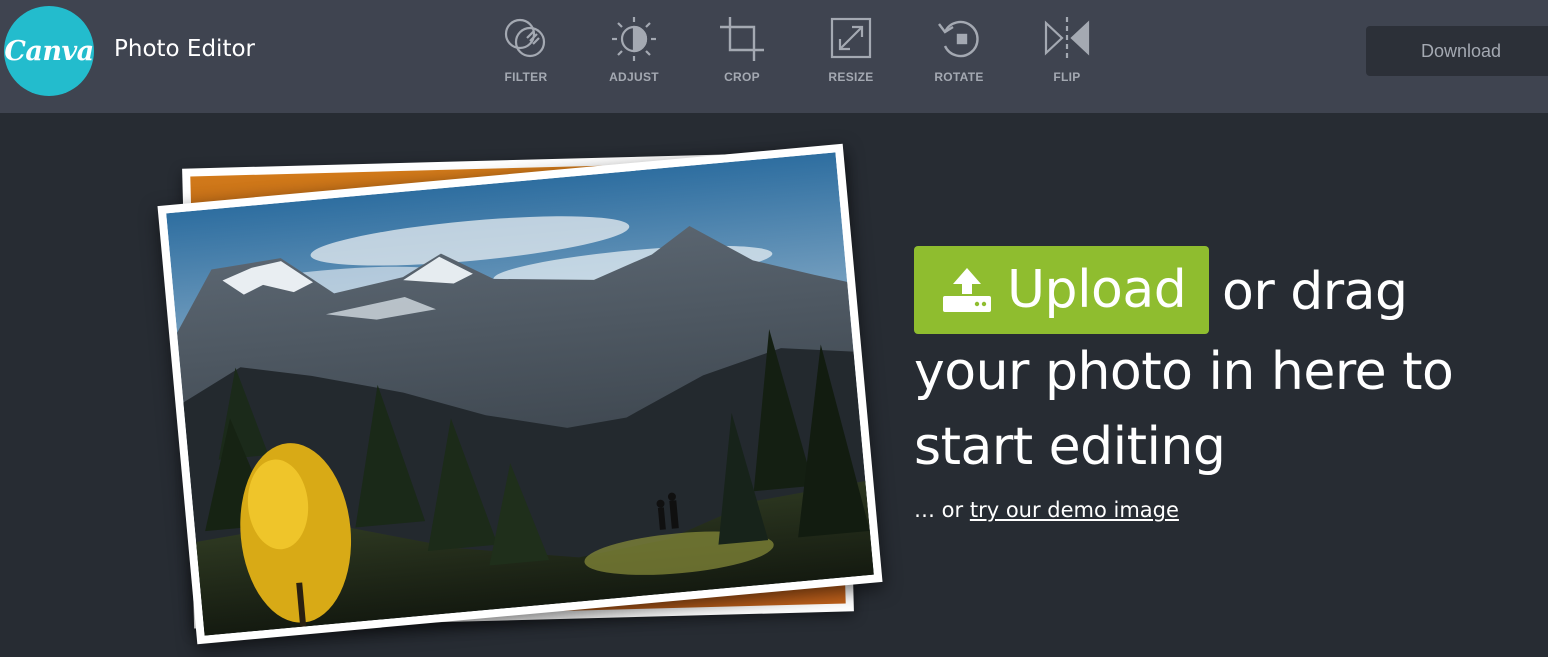 Image resolution: width=1548 pixels, height=657 pixels. Describe the element at coordinates (958, 39) in the screenshot. I see `rotate-icon` at that location.